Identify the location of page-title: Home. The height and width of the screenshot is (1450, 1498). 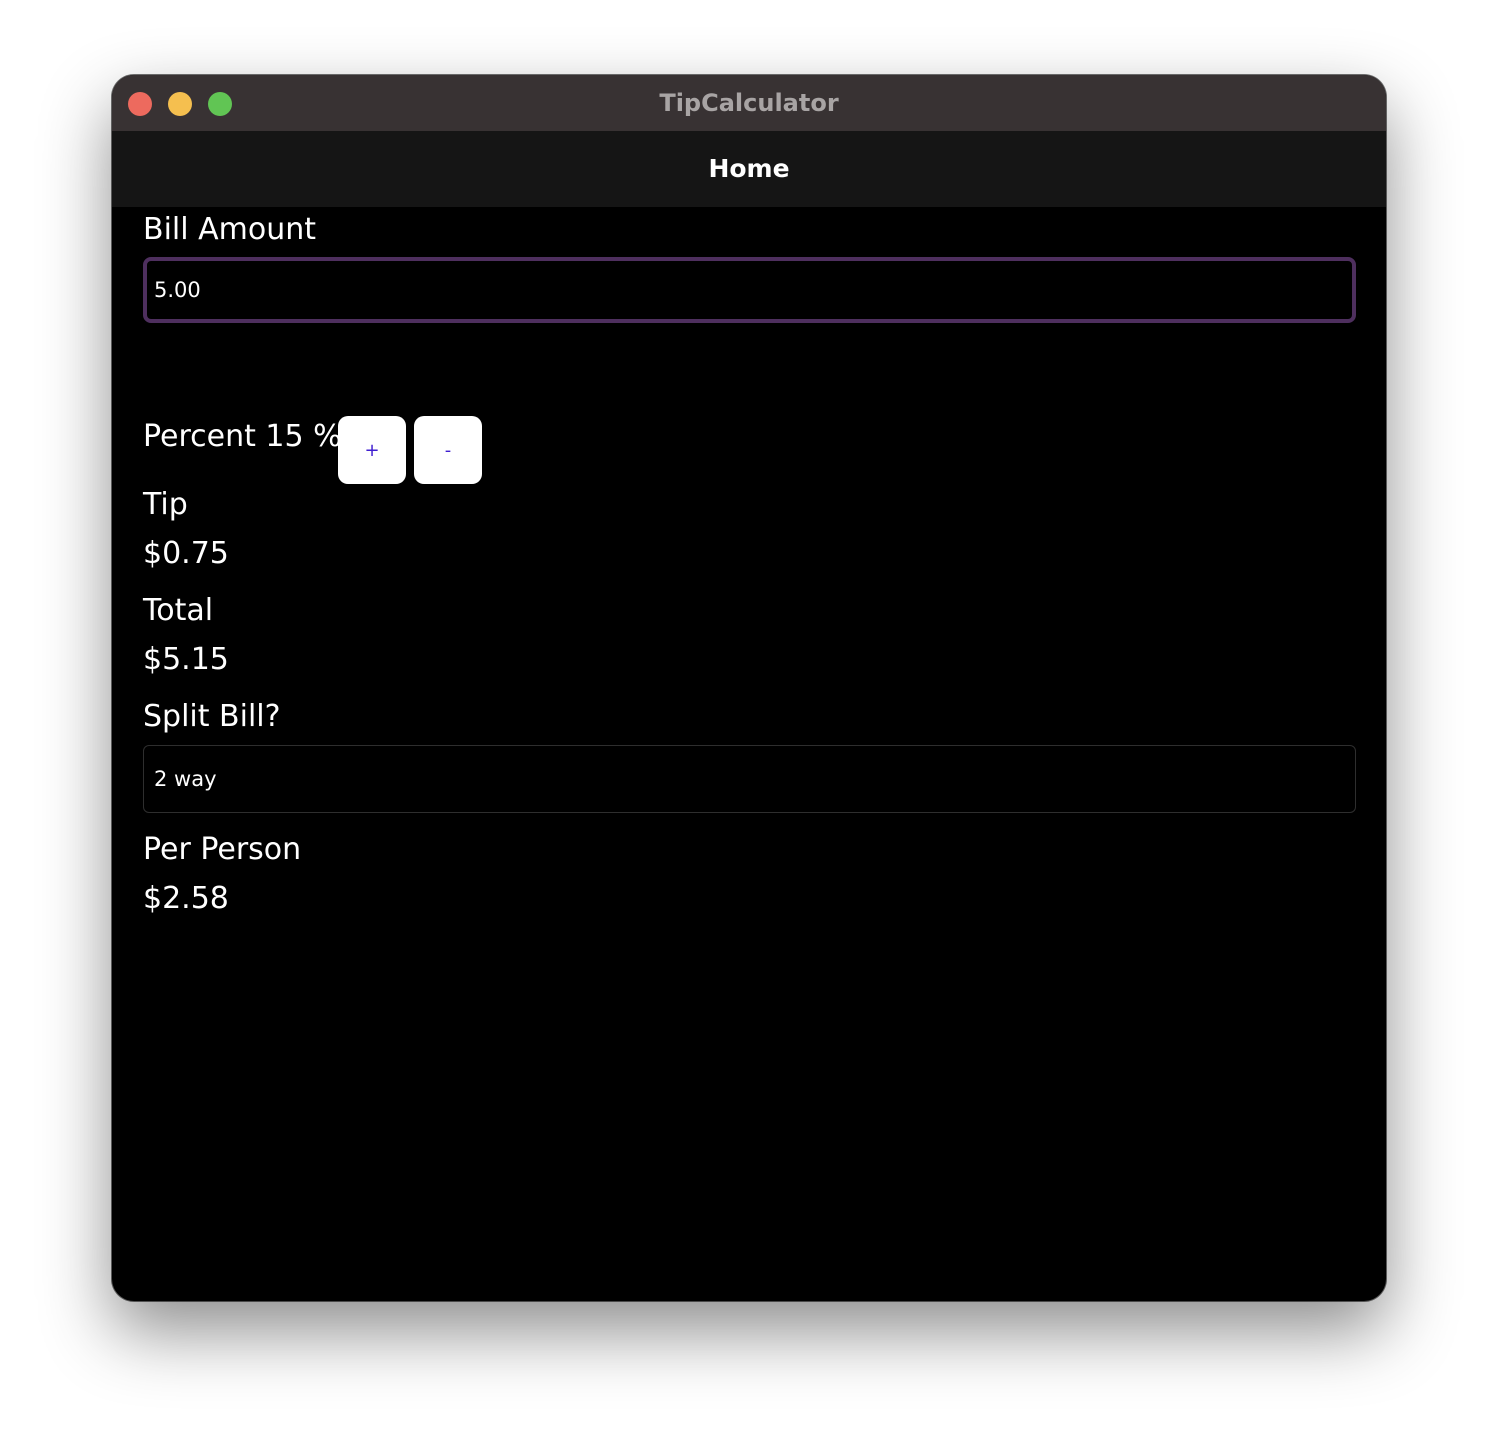
(749, 168).